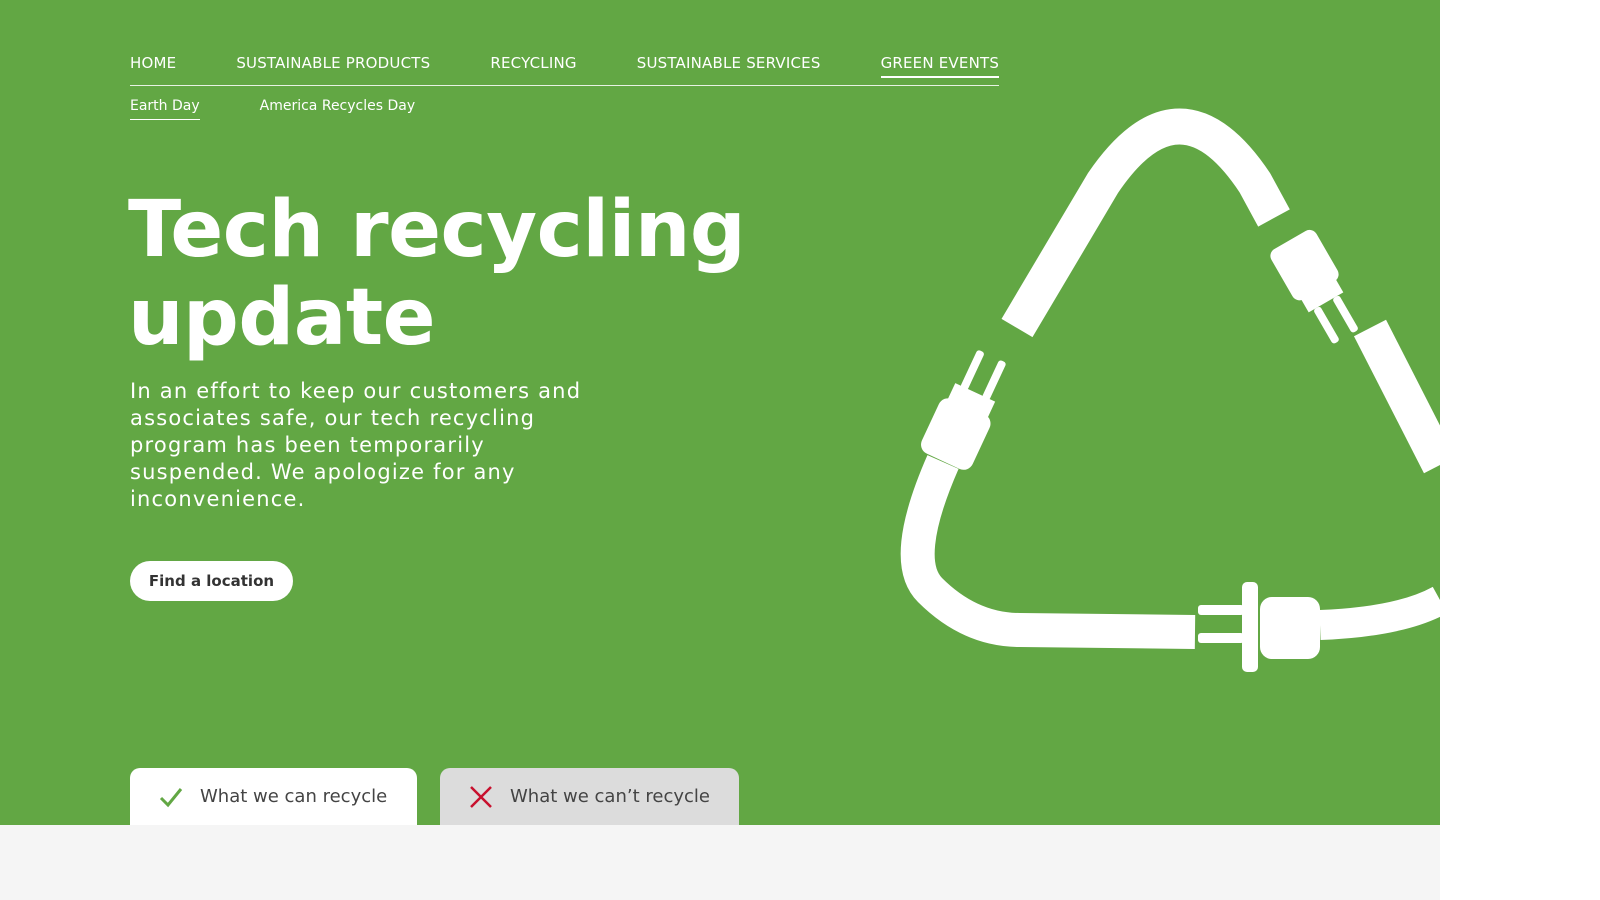  I want to click on secondary-nav: Earth Day America Recycles Day, so click(302, 108).